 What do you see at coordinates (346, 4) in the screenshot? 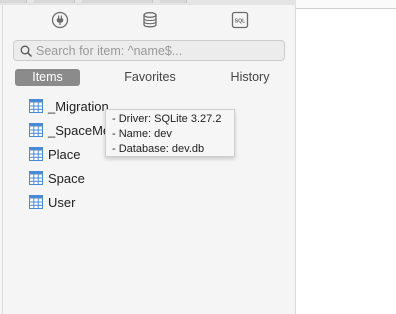
I see `right-top-border` at bounding box center [346, 4].